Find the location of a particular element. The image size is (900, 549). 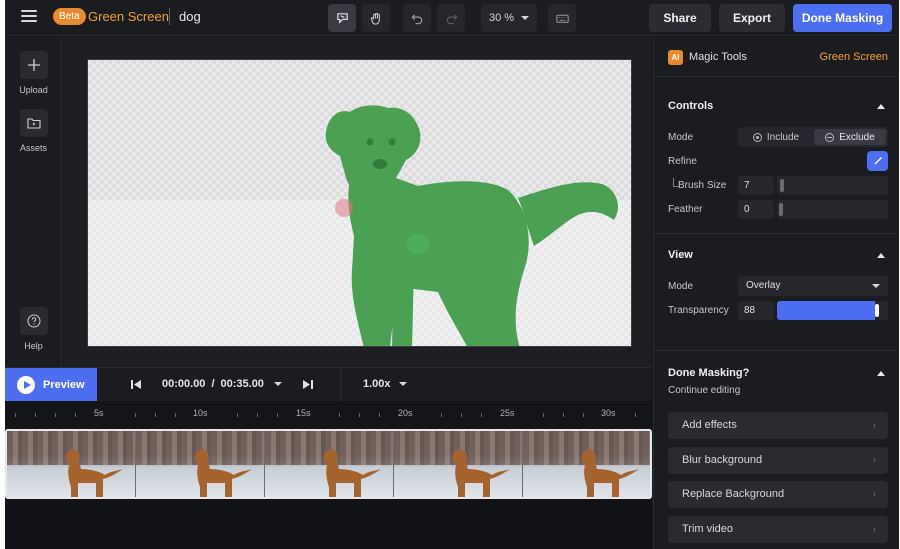

exclude-option: Exclude is located at coordinates (850, 137).